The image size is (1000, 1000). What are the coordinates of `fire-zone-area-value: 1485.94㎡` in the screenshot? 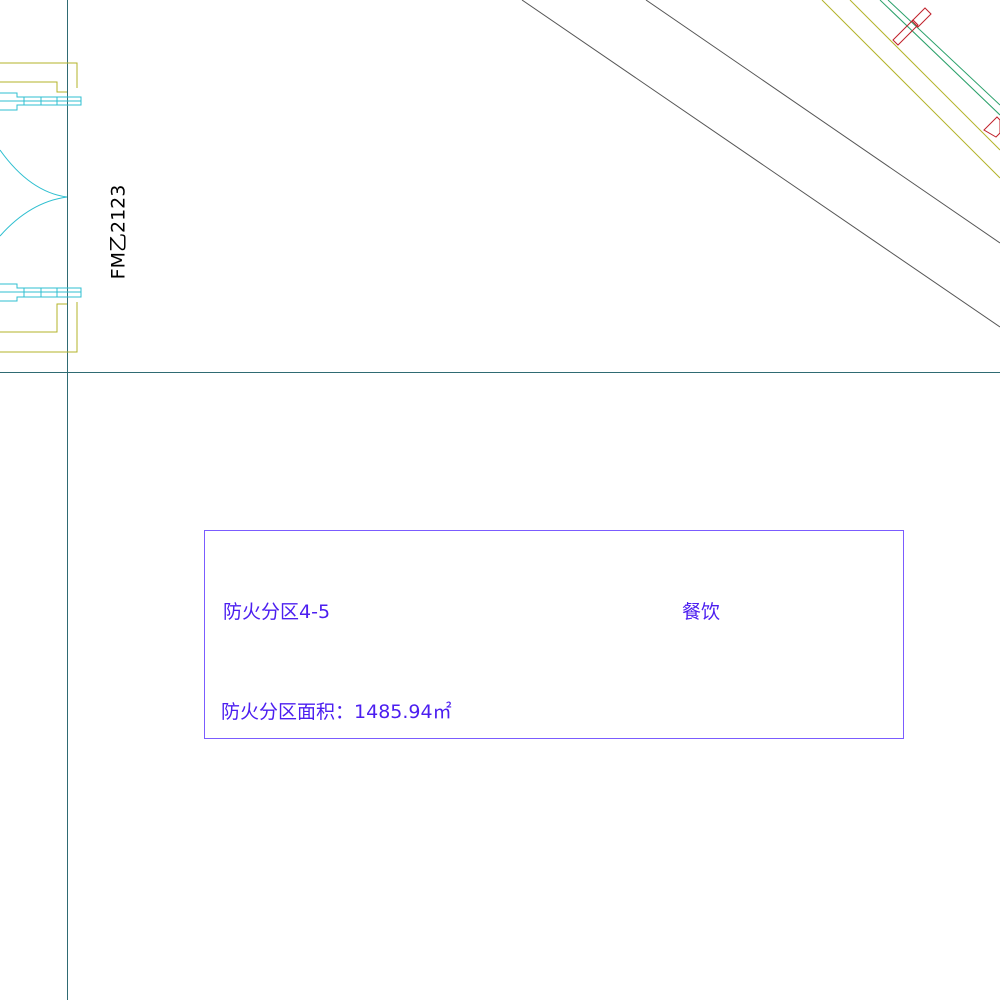 It's located at (403, 712).